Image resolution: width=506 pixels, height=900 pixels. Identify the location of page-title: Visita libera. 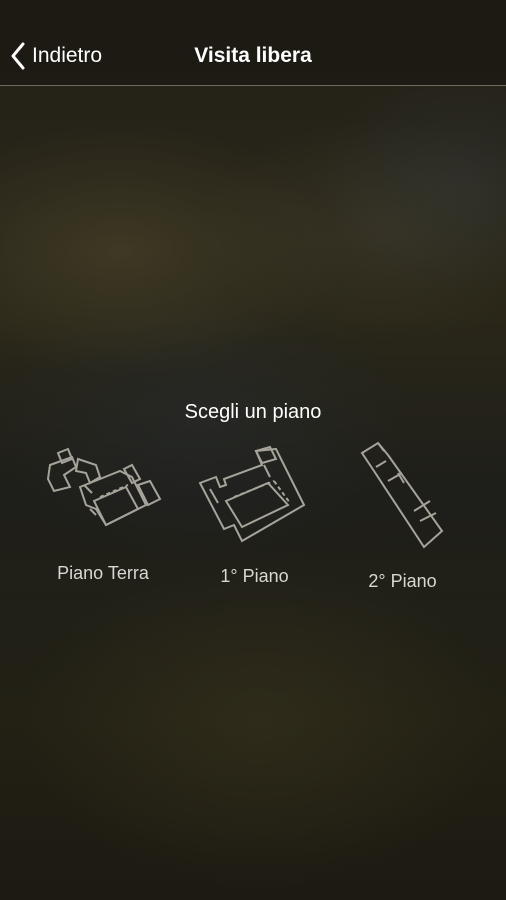
(253, 55).